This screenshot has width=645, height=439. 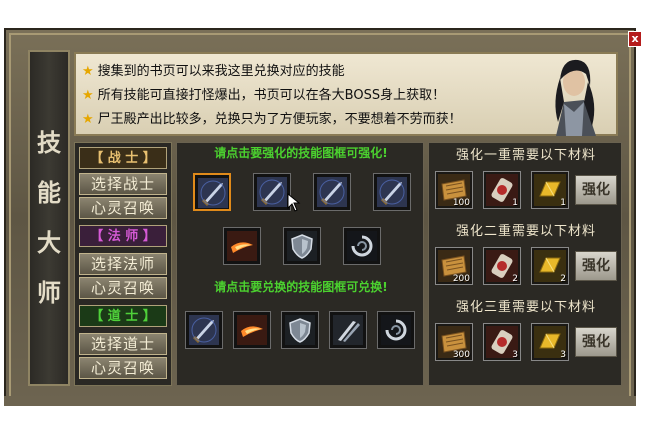 What do you see at coordinates (525, 155) in the screenshot?
I see `tier-title: 强化一重需要以下材料` at bounding box center [525, 155].